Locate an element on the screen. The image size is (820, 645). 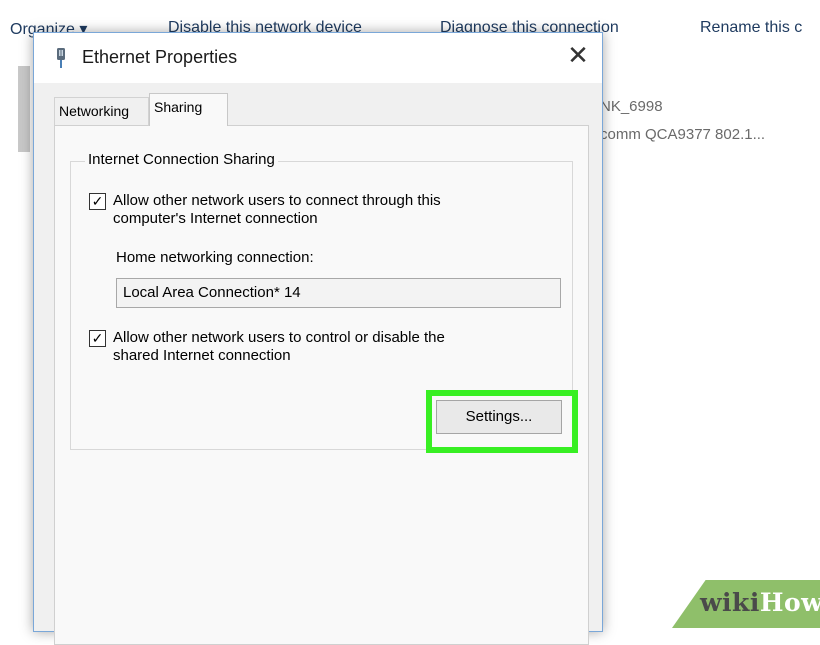
home-networking-field: Local Area Connection* 14 is located at coordinates (338, 293).